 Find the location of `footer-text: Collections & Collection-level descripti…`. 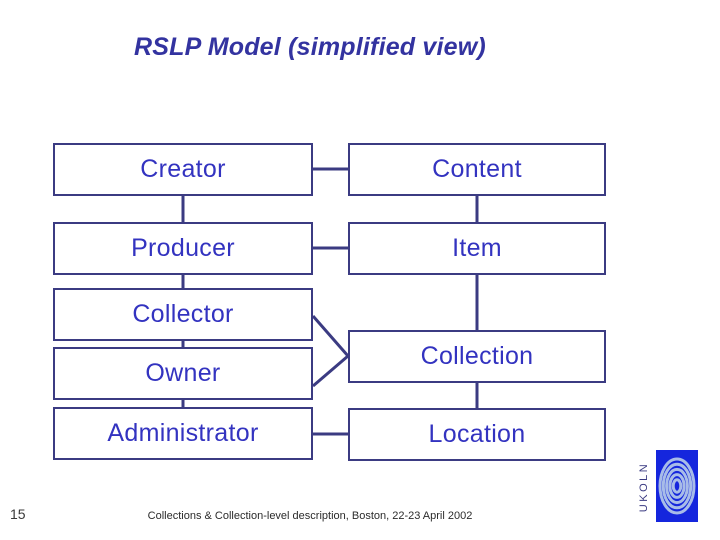

footer-text: Collections & Collection-level descripti… is located at coordinates (310, 516).